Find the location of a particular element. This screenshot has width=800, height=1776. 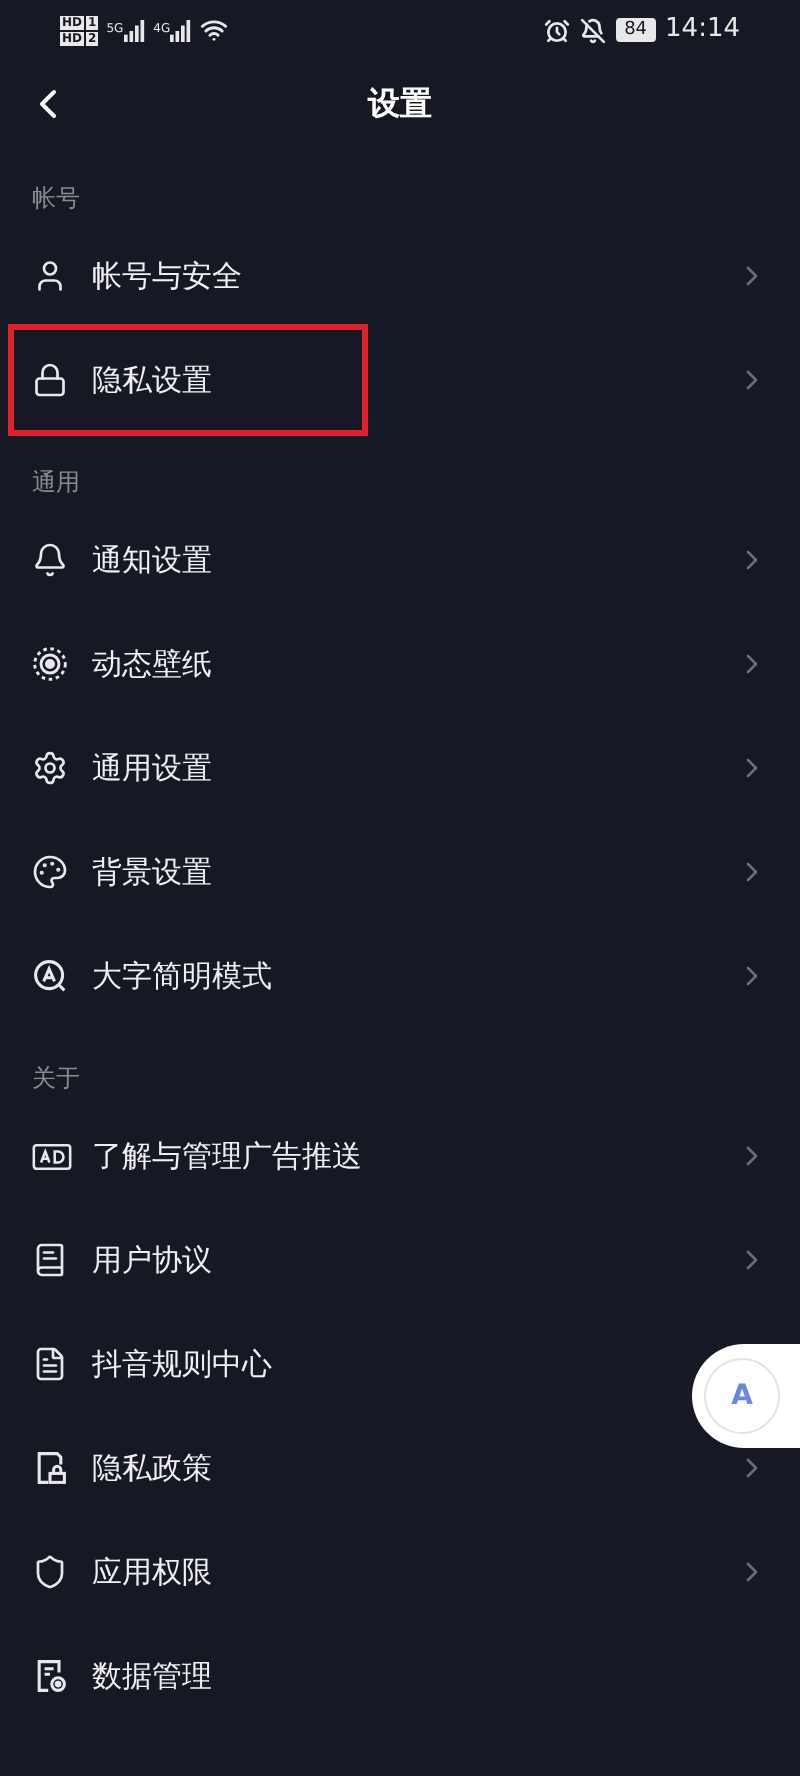

file-lock-icon is located at coordinates (50, 1468).